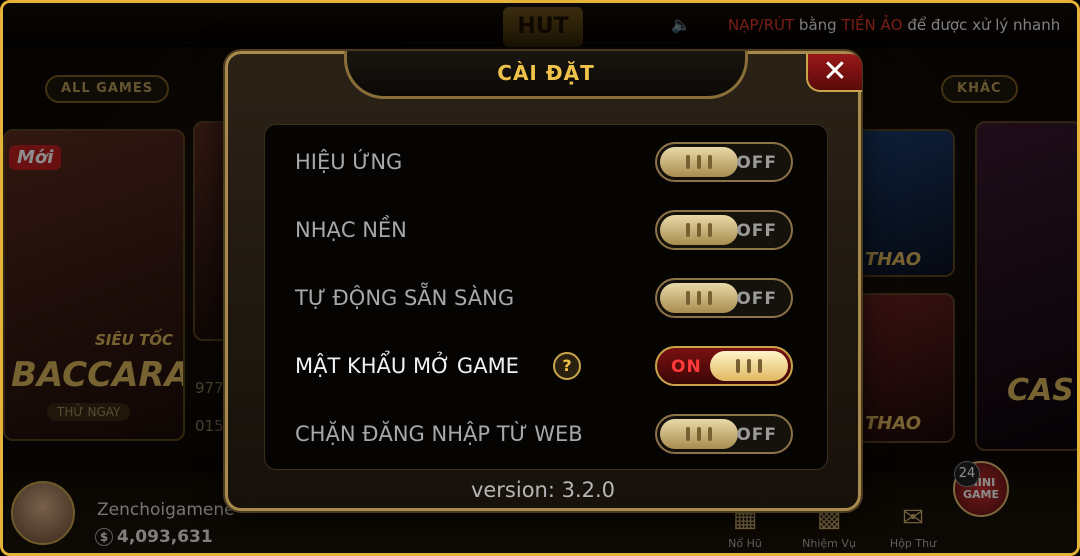 The width and height of the screenshot is (1080, 556). What do you see at coordinates (567, 366) in the screenshot?
I see `help-icon: ?` at bounding box center [567, 366].